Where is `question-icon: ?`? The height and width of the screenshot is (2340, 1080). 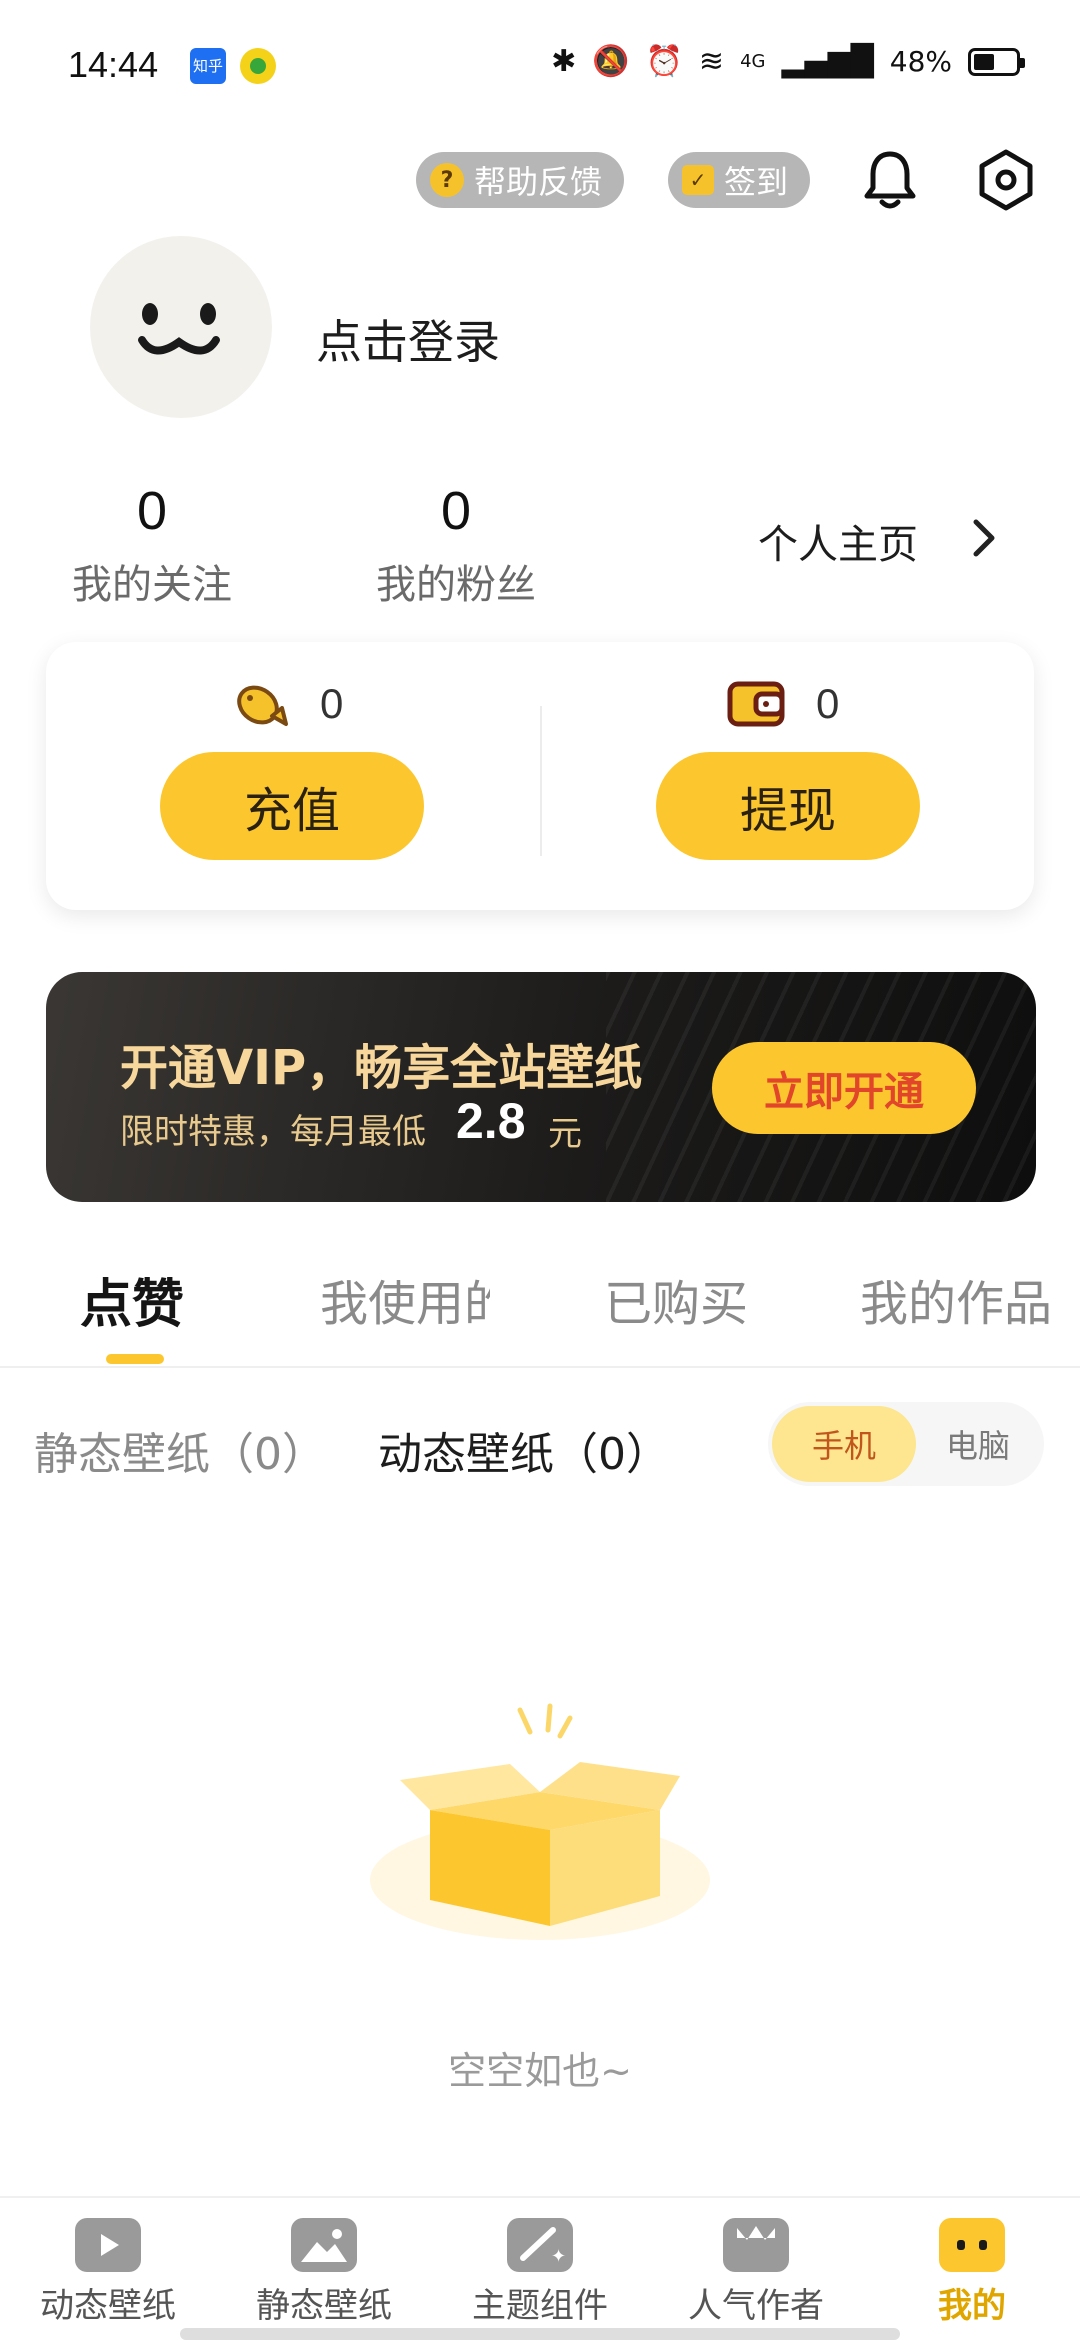 question-icon: ? is located at coordinates (447, 180).